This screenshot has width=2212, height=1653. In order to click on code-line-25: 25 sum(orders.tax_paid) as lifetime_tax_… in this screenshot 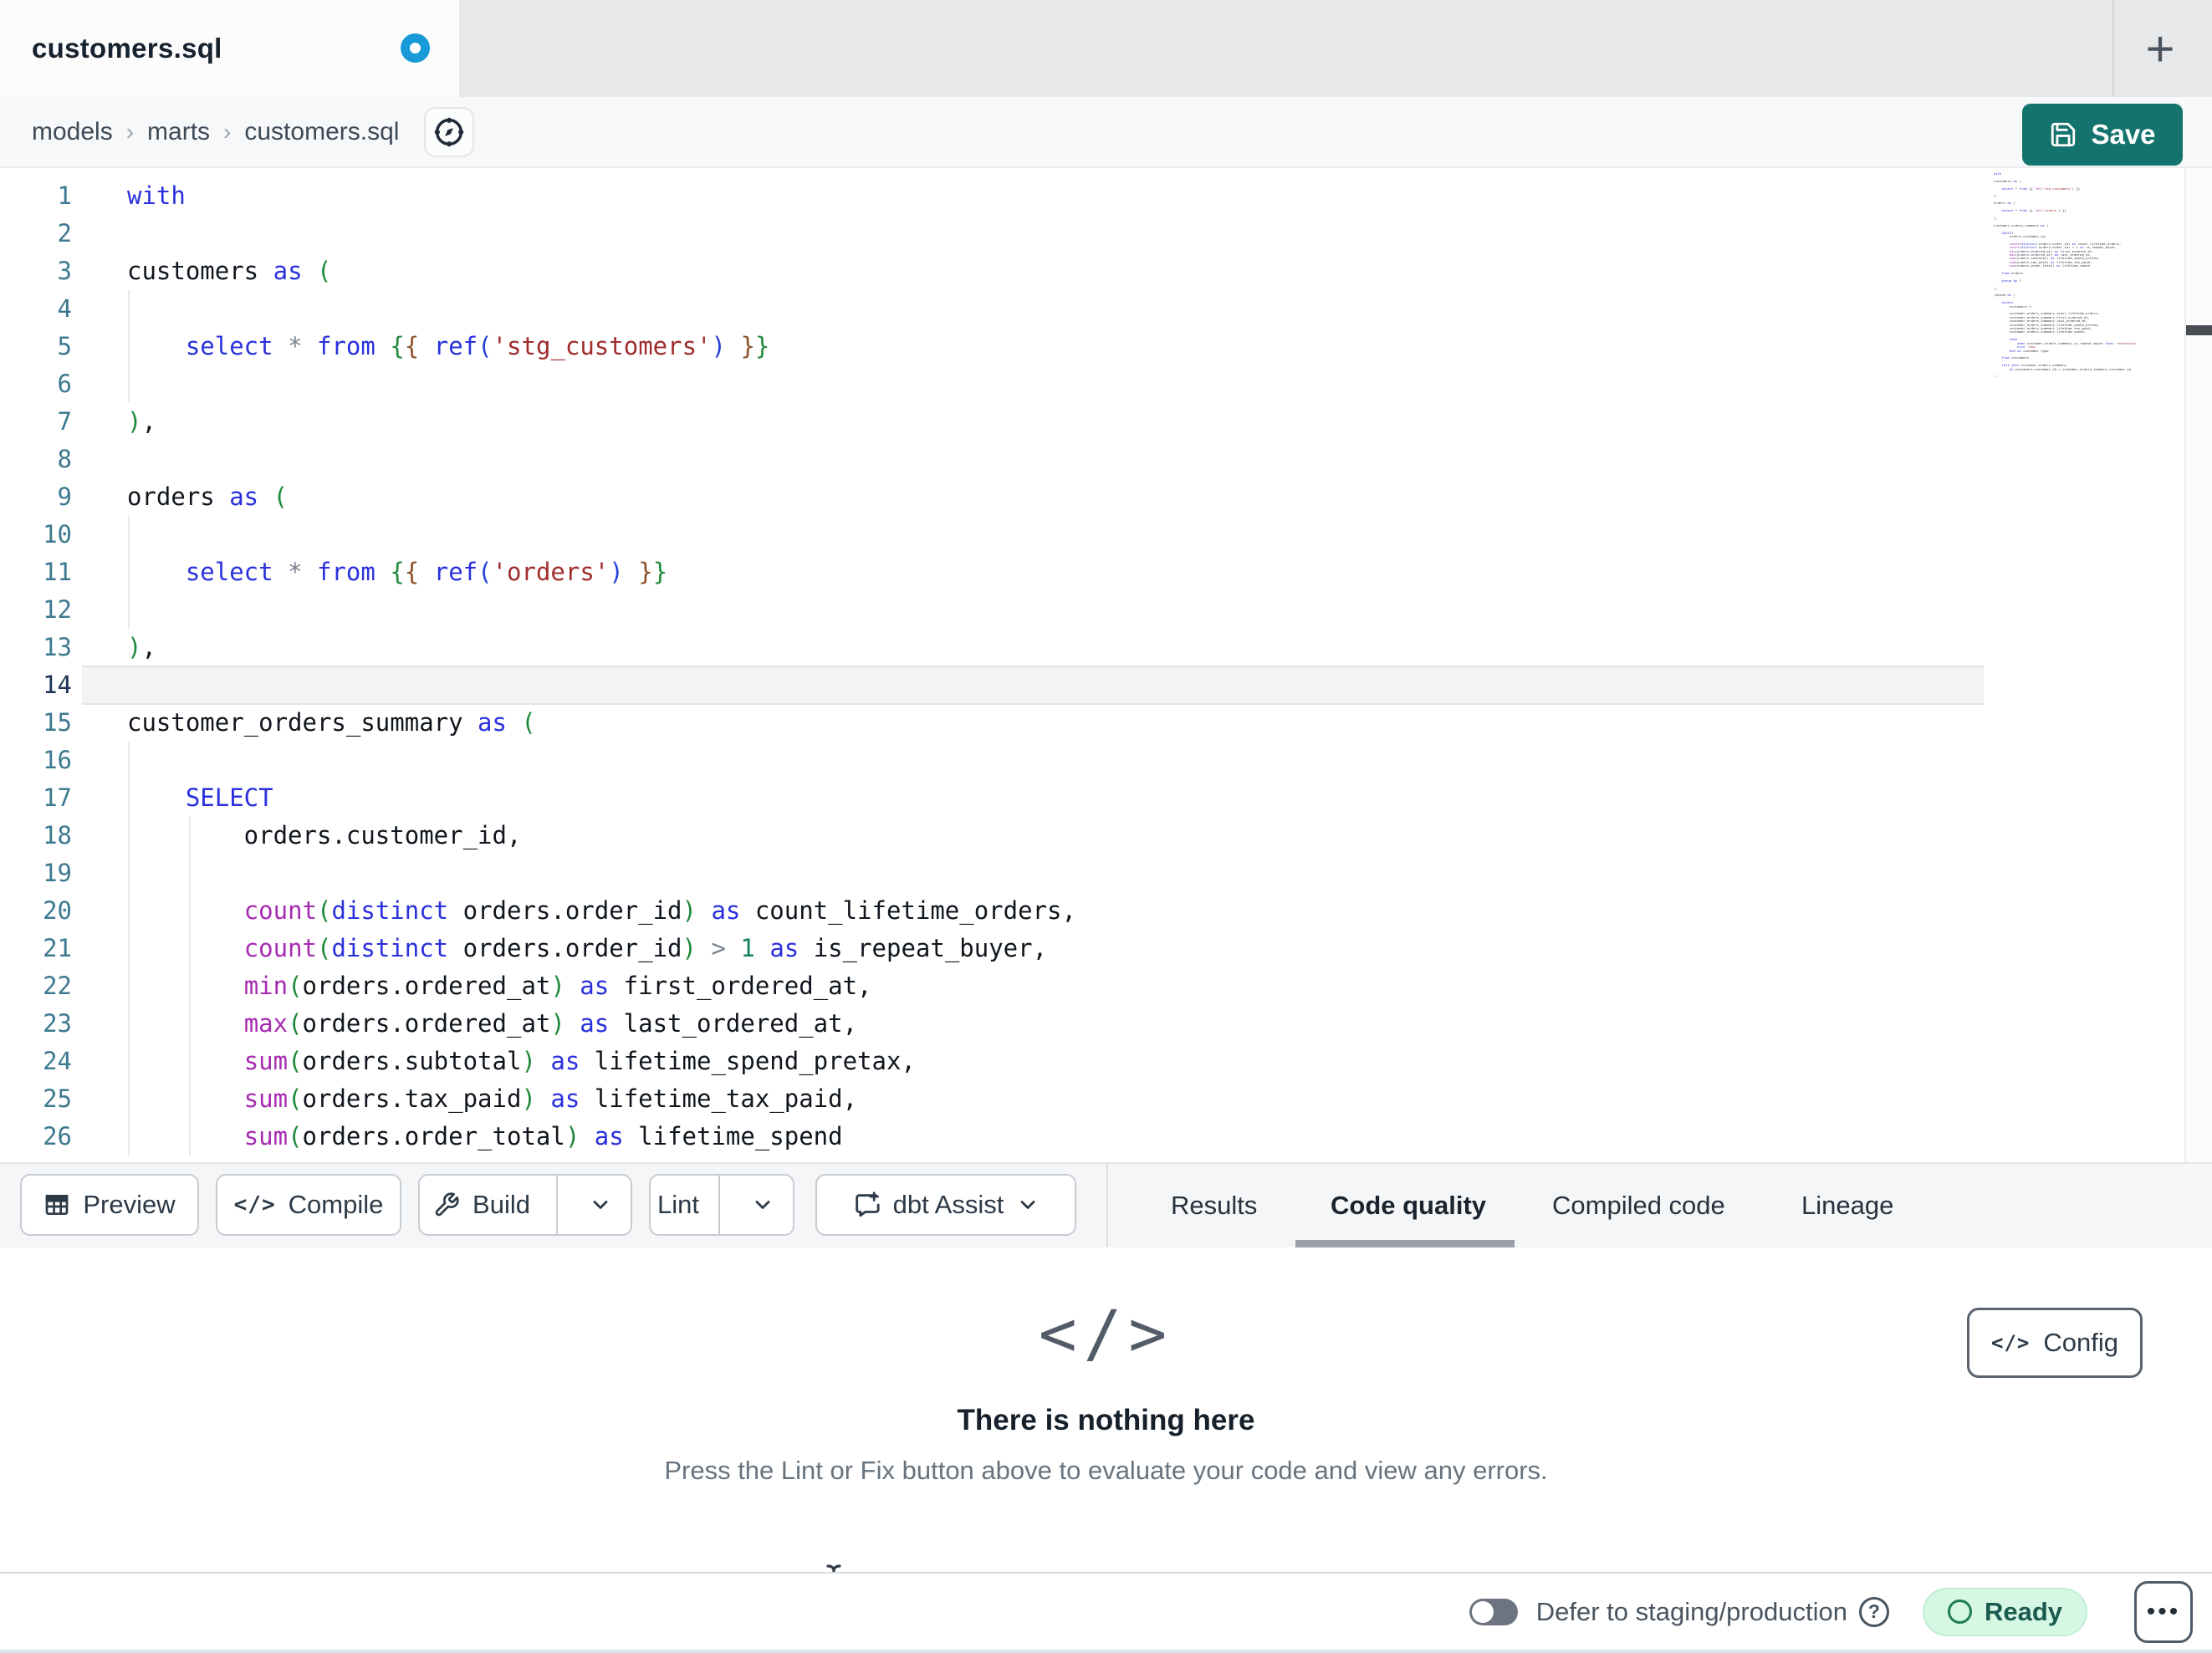, I will do `click(1092, 1099)`.